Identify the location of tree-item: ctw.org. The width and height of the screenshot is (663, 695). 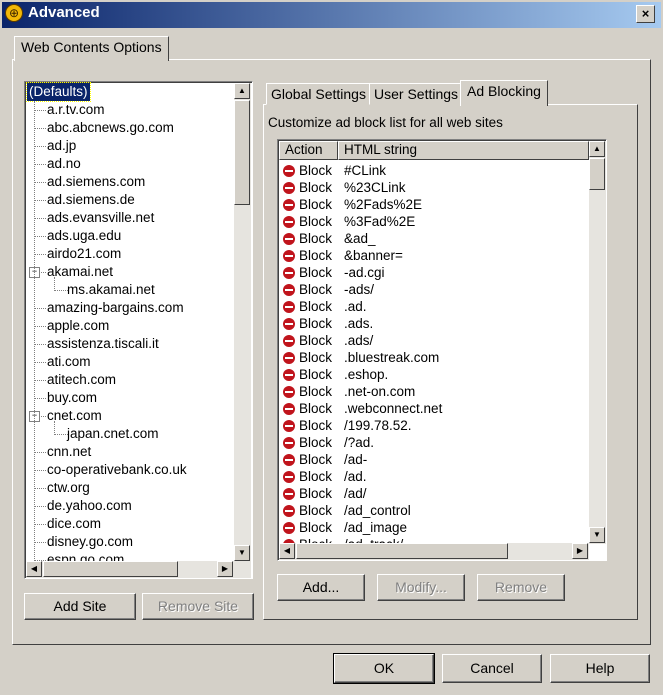
(68, 488).